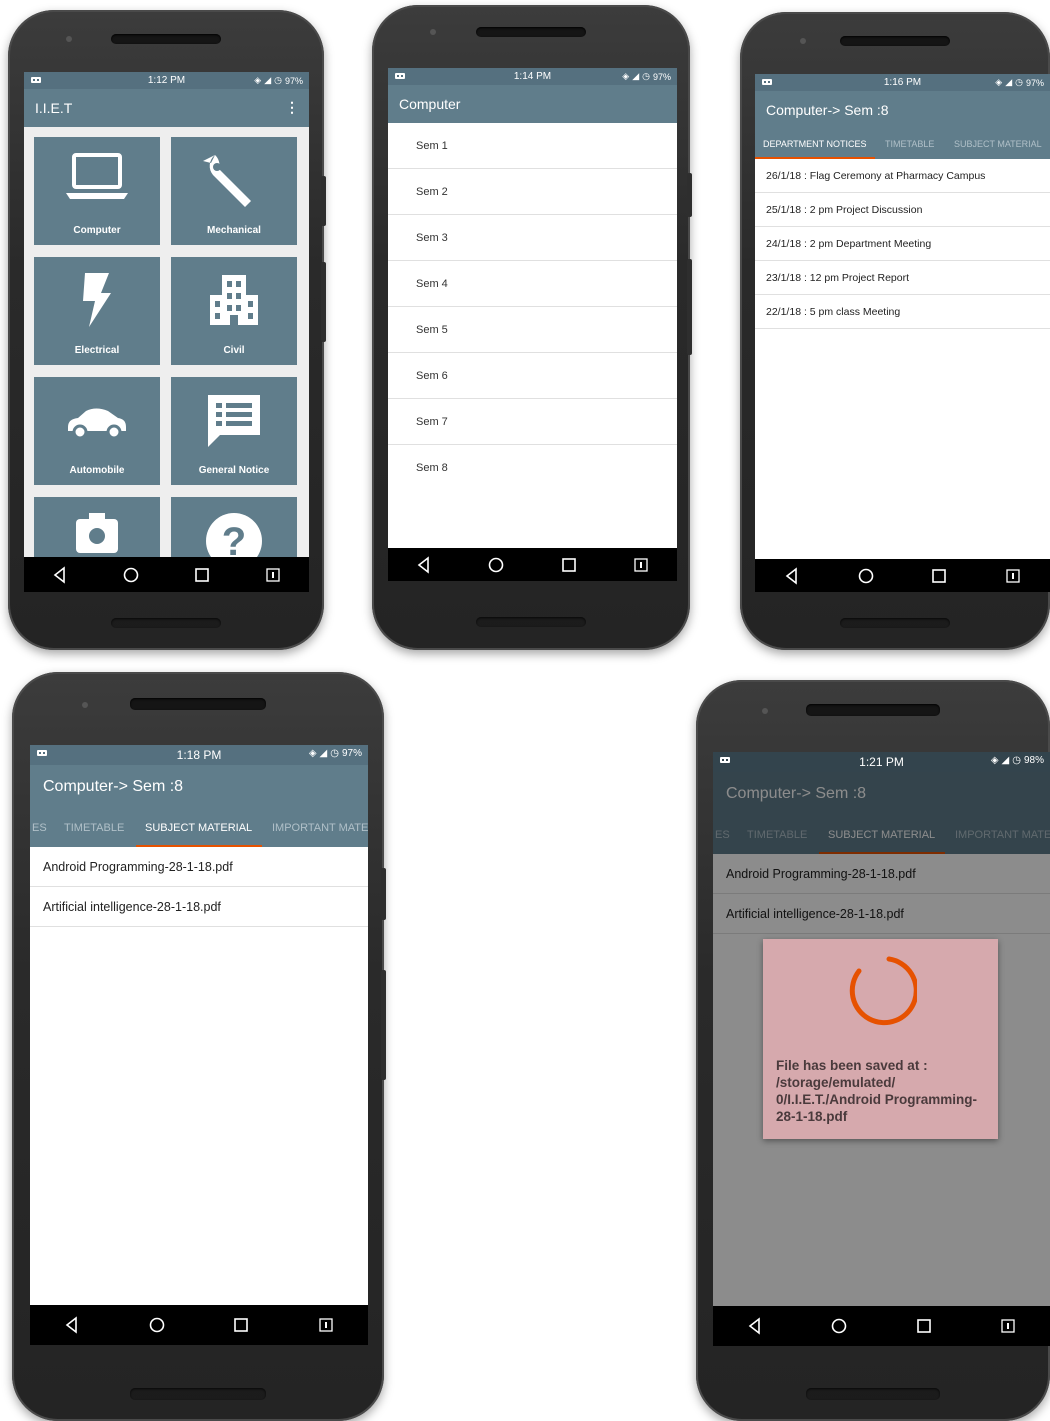 Image resolution: width=1050 pixels, height=1421 pixels. Describe the element at coordinates (97, 300) in the screenshot. I see `lightning-icon` at that location.